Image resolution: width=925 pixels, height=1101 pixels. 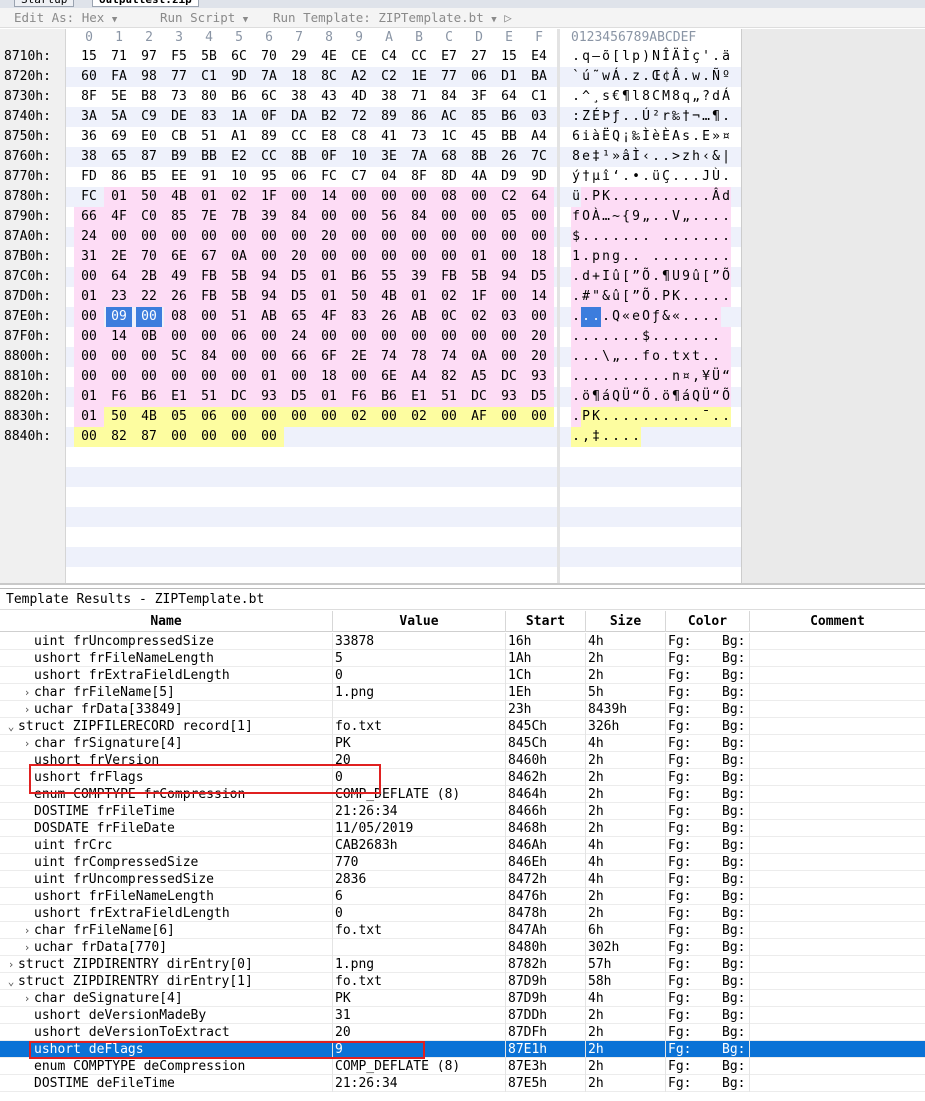 I want to click on hex-byte: DE, so click(x=179, y=117).